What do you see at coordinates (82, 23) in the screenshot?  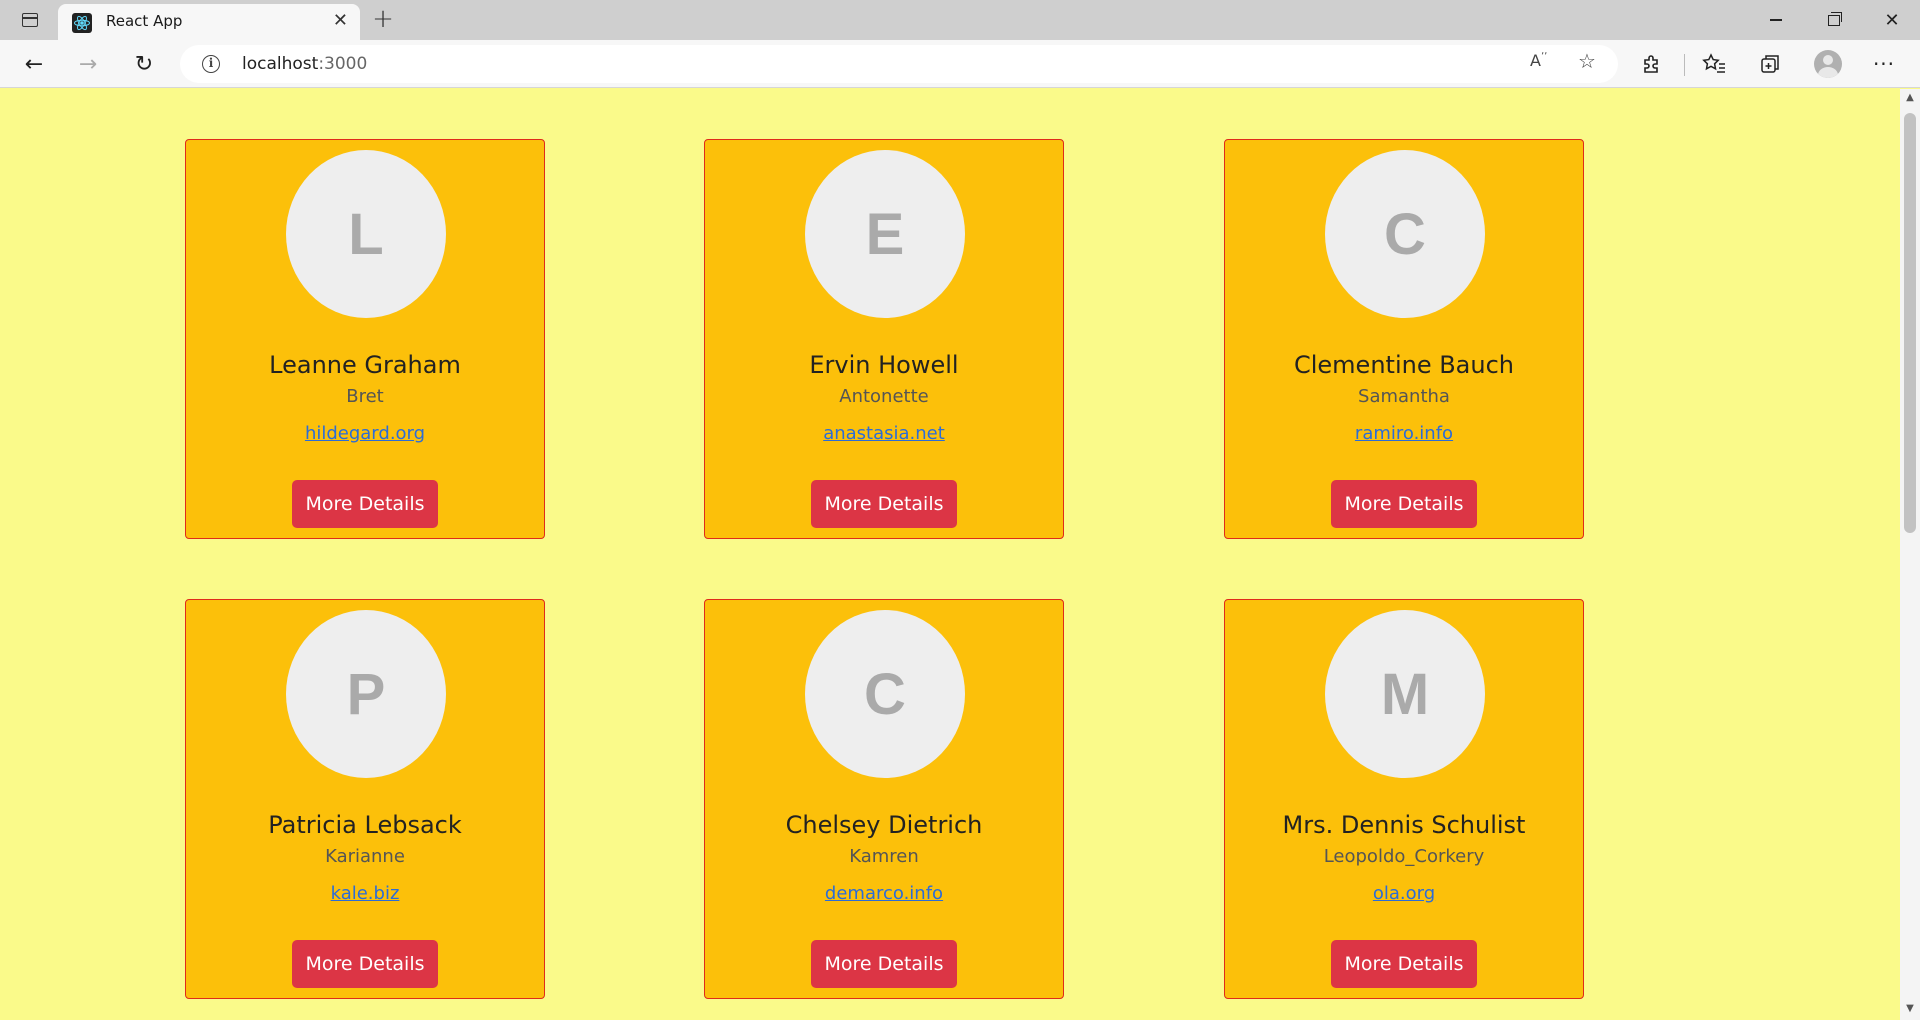 I see `react-logo-icon` at bounding box center [82, 23].